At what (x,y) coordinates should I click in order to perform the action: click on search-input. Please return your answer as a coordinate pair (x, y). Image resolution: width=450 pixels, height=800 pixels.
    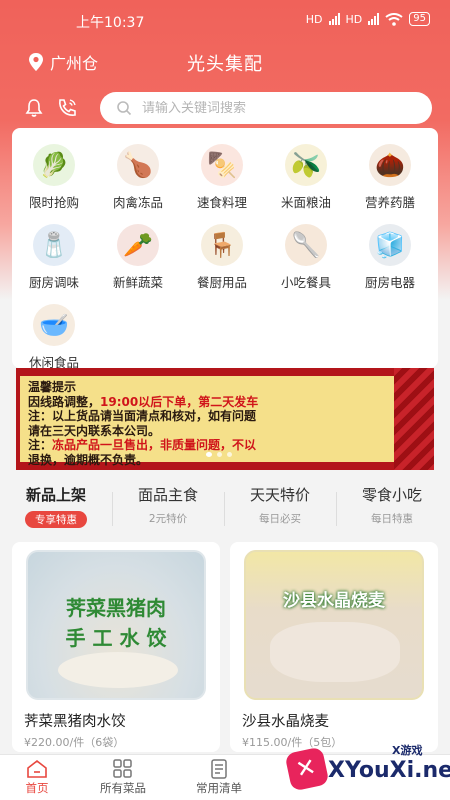
    Looking at the image, I should click on (272, 108).